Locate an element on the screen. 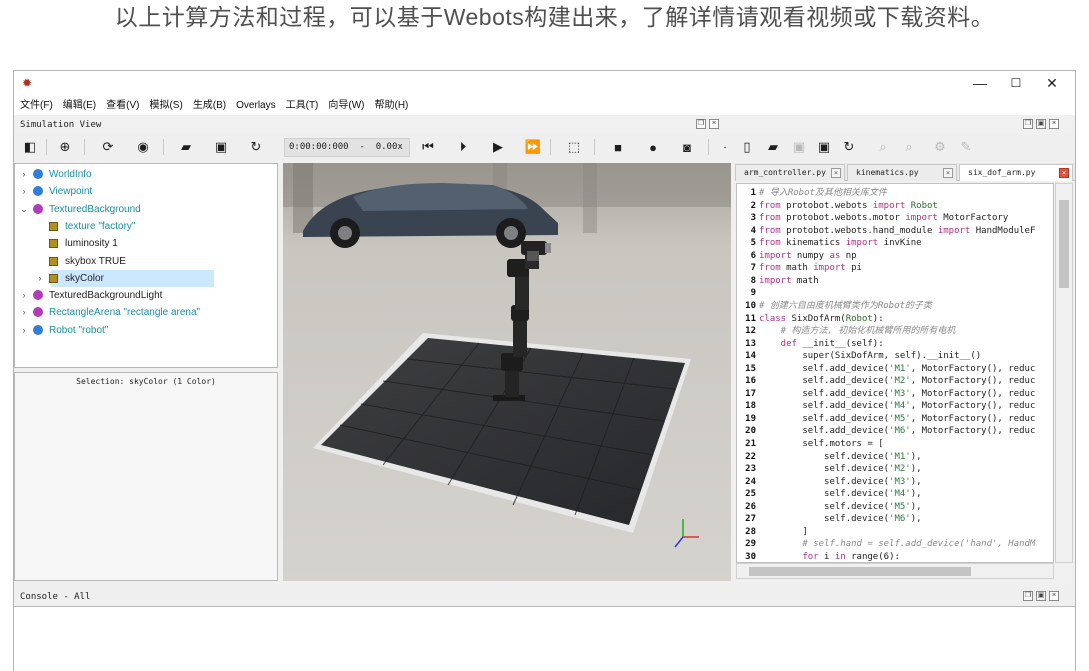 This screenshot has width=1089, height=671. run-icon: ▶ is located at coordinates (498, 147).